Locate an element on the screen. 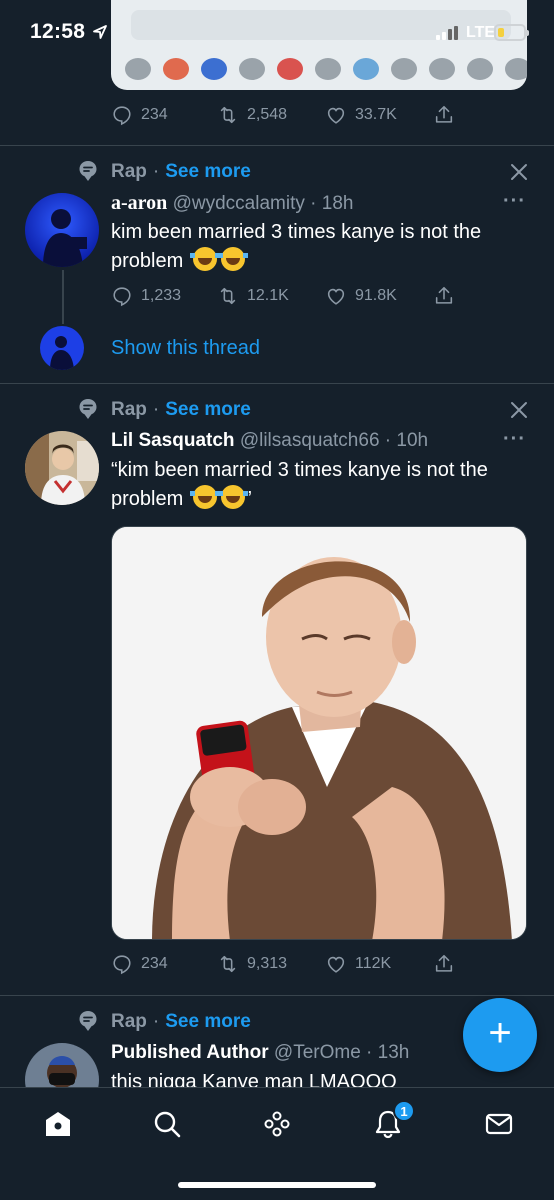 The height and width of the screenshot is (1200, 554). like-button: 33.7K is located at coordinates (361, 115).